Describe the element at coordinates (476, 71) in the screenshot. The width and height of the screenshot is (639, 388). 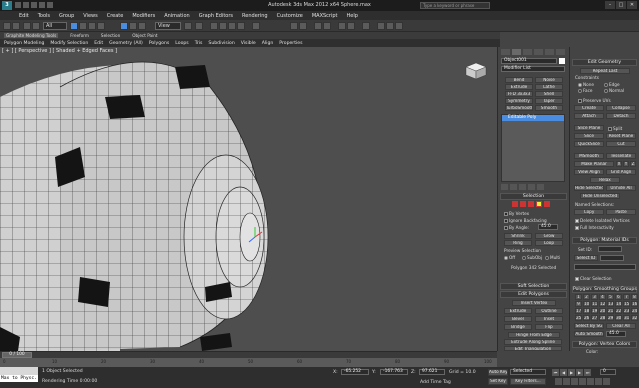
I see `viewcube-icon` at that location.